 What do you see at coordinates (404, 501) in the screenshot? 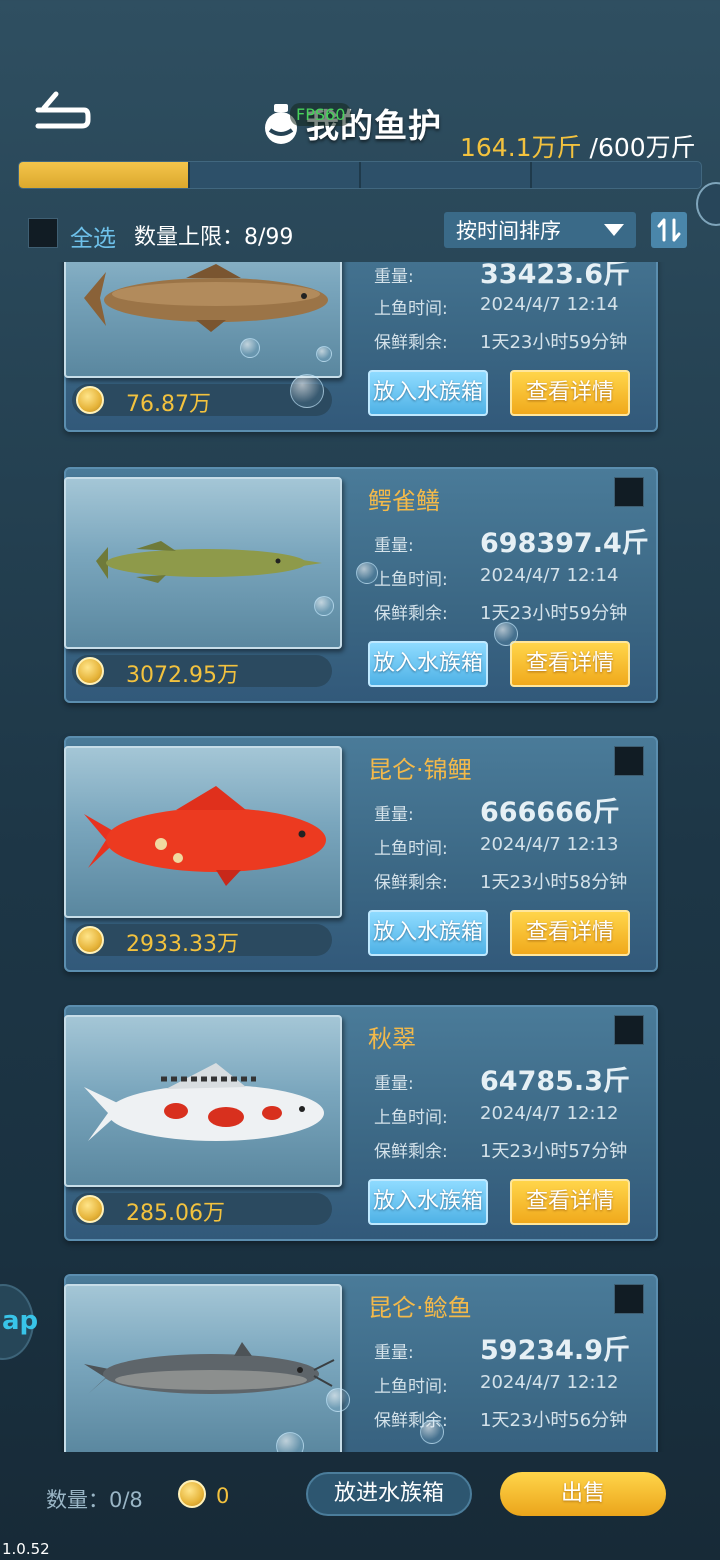
I see `fish-name: 鳄雀鳝` at bounding box center [404, 501].